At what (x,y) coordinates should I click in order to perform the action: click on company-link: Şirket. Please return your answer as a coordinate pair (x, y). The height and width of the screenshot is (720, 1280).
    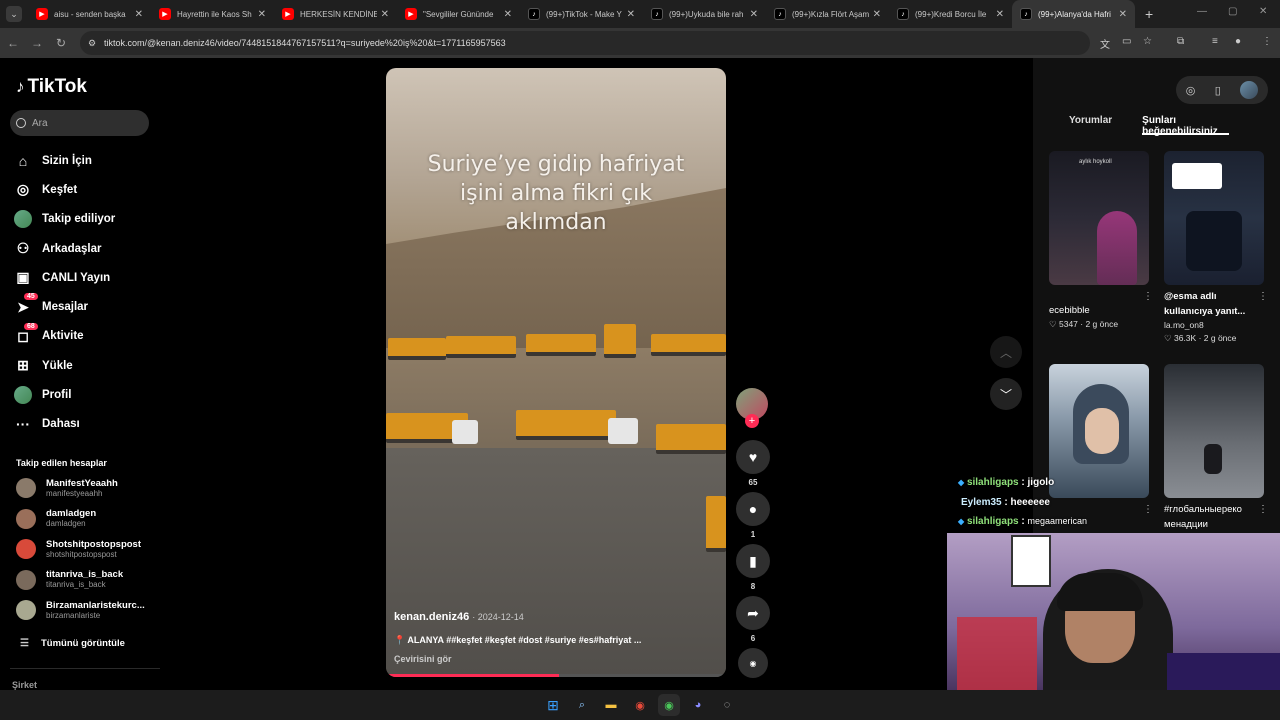
    Looking at the image, I should click on (24, 685).